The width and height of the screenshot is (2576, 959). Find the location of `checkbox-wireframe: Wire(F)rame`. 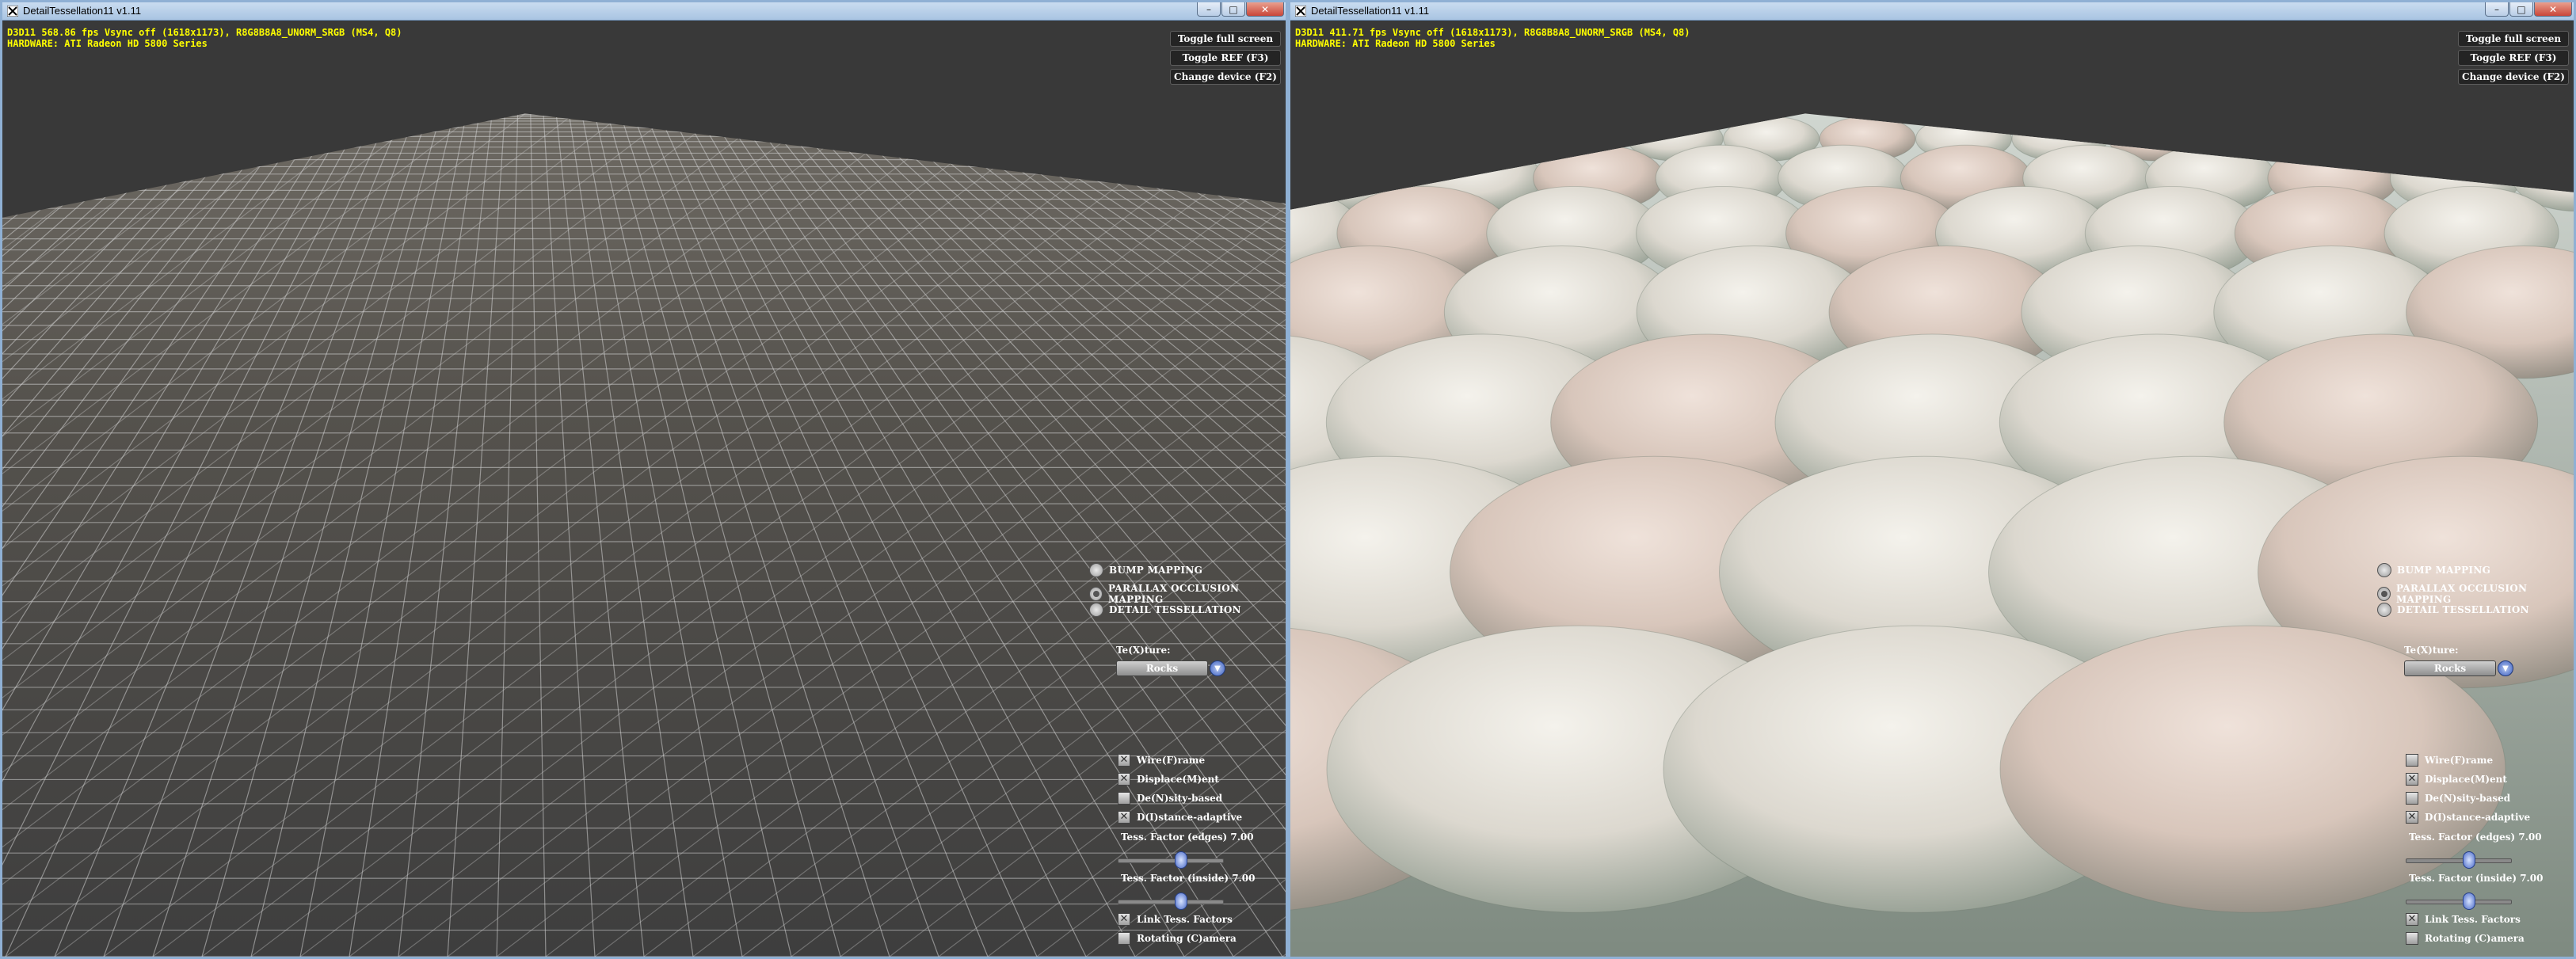

checkbox-wireframe: Wire(F)rame is located at coordinates (2449, 760).